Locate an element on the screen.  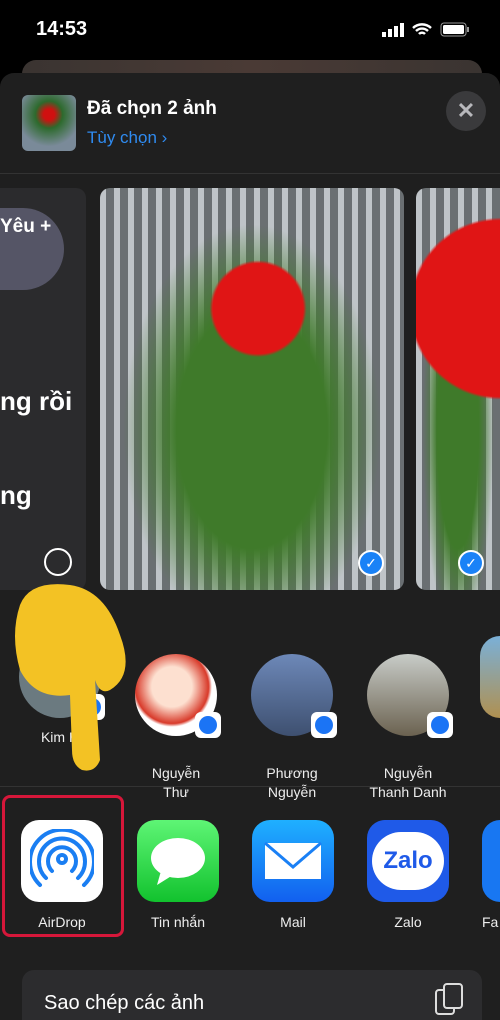
status-time: 14:53 is located at coordinates (62, 29).